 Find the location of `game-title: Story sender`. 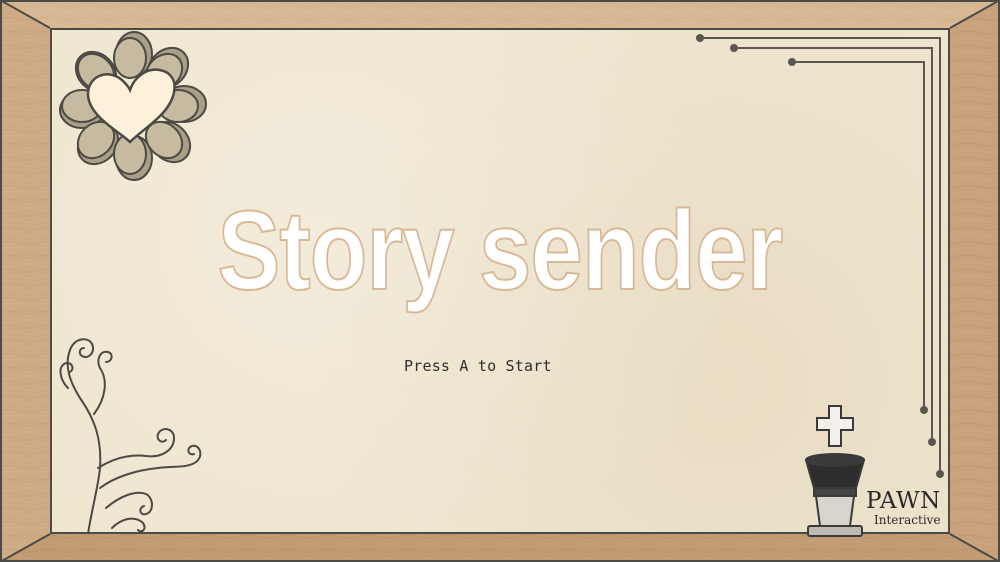

game-title: Story sender is located at coordinates (501, 250).